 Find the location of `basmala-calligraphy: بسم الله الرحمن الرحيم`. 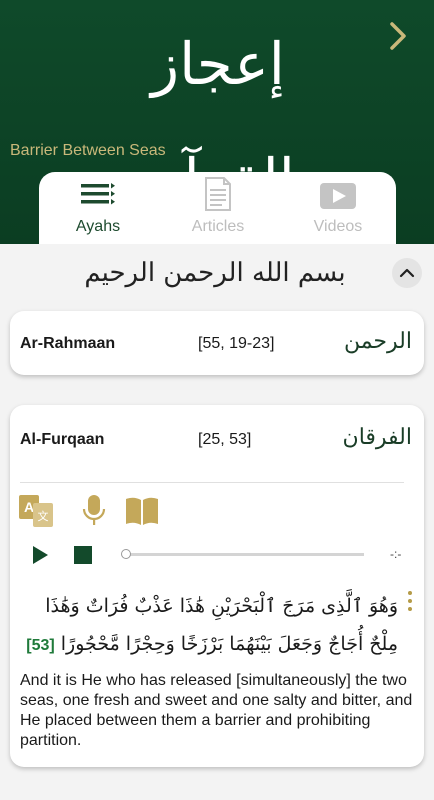

basmala-calligraphy: بسم الله الرحمن الرحيم is located at coordinates (215, 273).